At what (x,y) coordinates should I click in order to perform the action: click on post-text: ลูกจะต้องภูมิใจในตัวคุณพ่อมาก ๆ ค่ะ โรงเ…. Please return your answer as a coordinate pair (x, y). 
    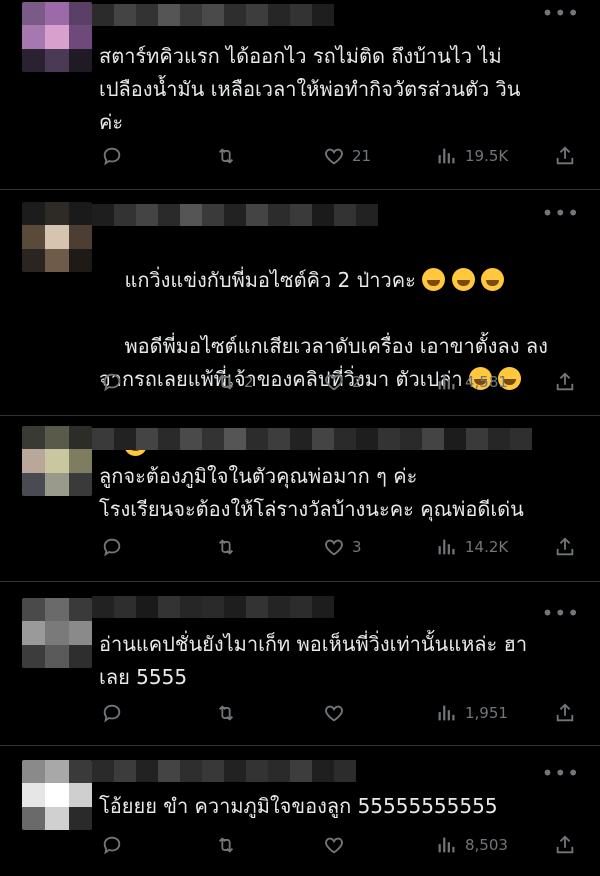
    Looking at the image, I should click on (311, 492).